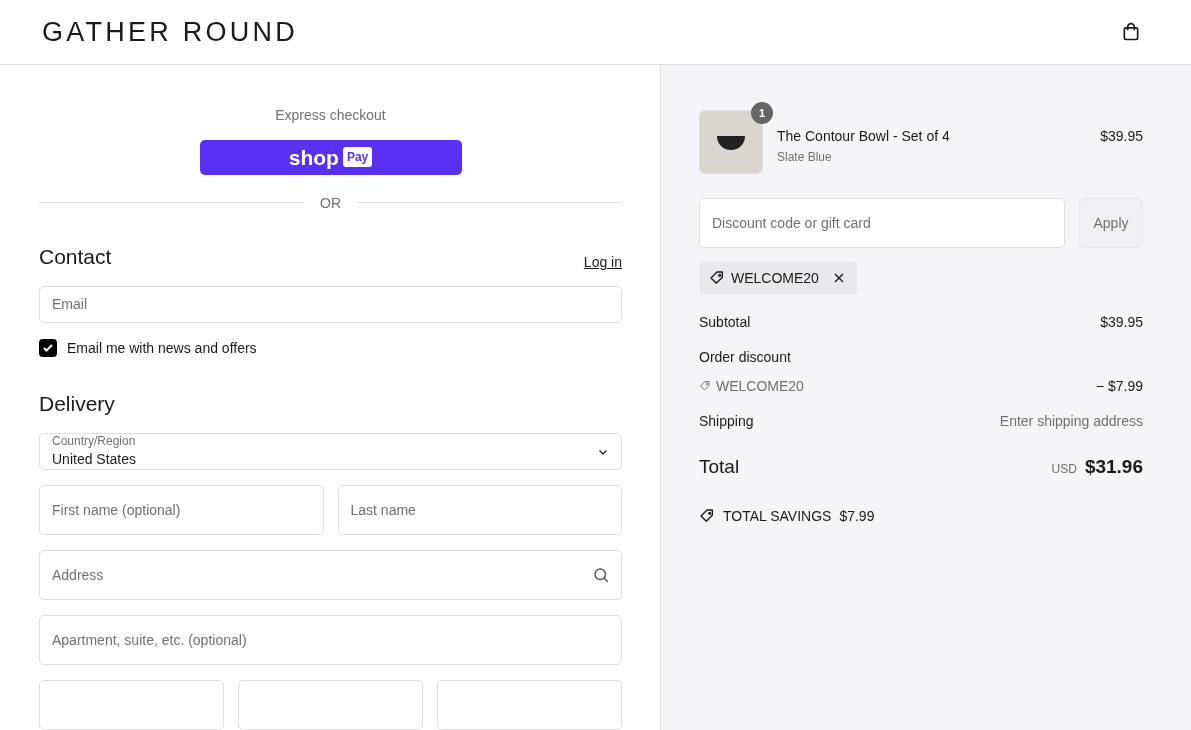  I want to click on product-name: The Contour Bowl - Set of 4, so click(864, 136).